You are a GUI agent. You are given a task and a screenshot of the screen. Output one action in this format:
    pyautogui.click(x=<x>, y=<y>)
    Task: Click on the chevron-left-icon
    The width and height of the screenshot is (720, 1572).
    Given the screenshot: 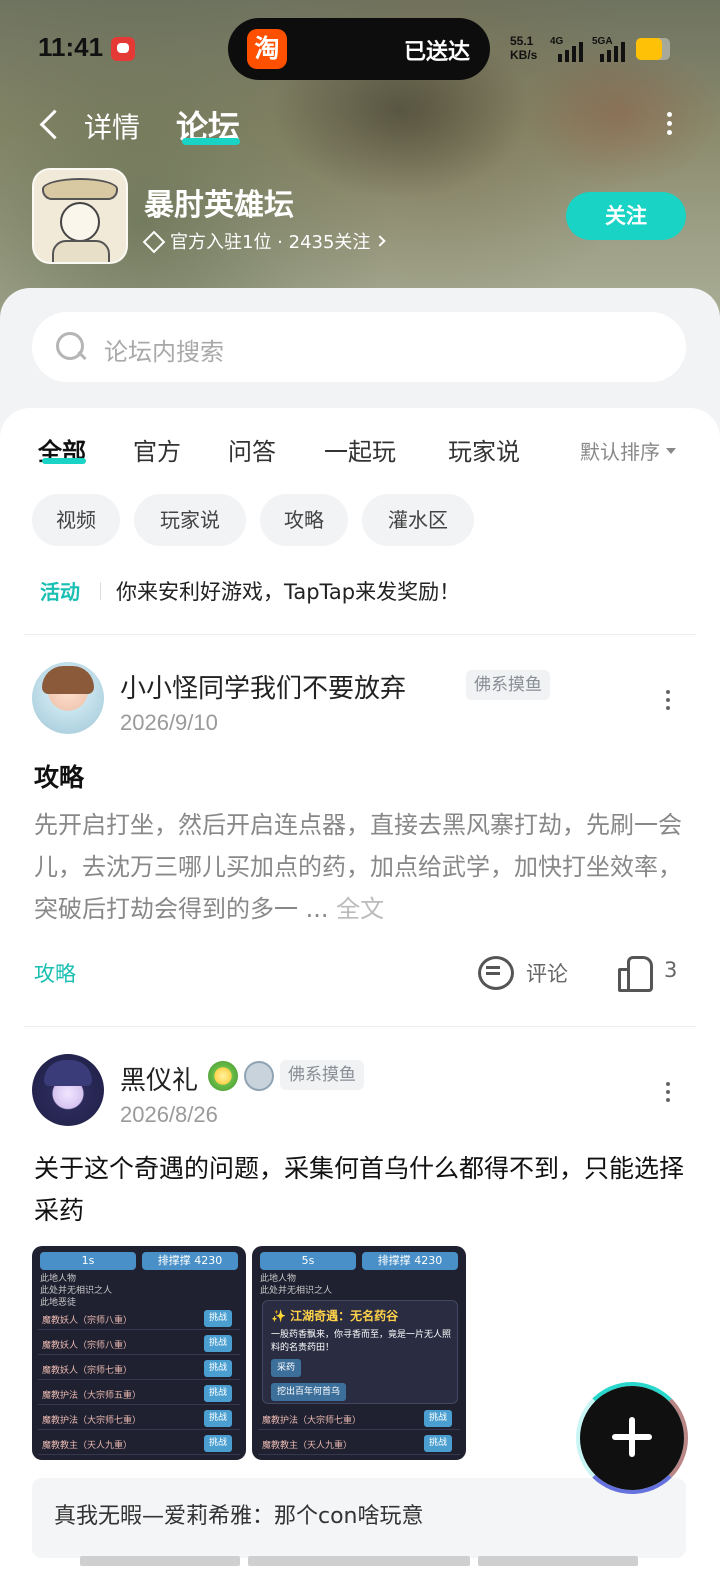 What is the action you would take?
    pyautogui.click(x=51, y=126)
    